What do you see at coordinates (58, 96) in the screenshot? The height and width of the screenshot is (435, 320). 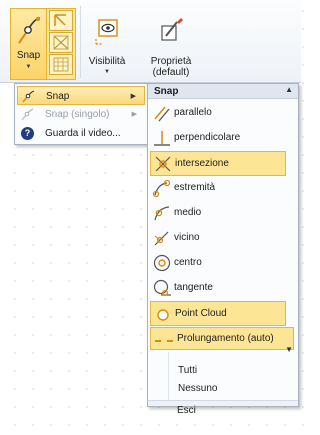 I see `menu-item-label: Snap` at bounding box center [58, 96].